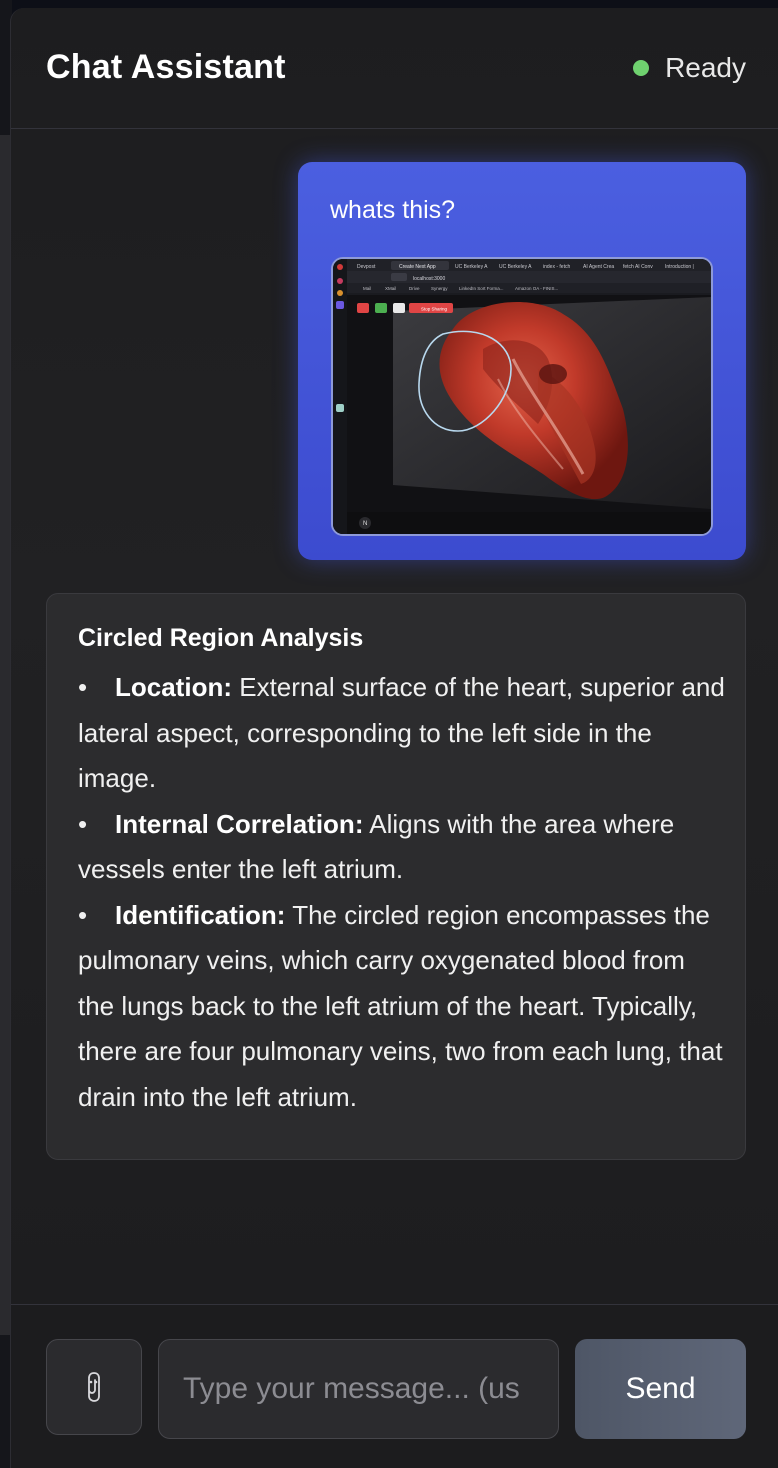 This screenshot has height=1468, width=778. What do you see at coordinates (414, 288) in the screenshot?
I see `bookmark-label: Drive` at bounding box center [414, 288].